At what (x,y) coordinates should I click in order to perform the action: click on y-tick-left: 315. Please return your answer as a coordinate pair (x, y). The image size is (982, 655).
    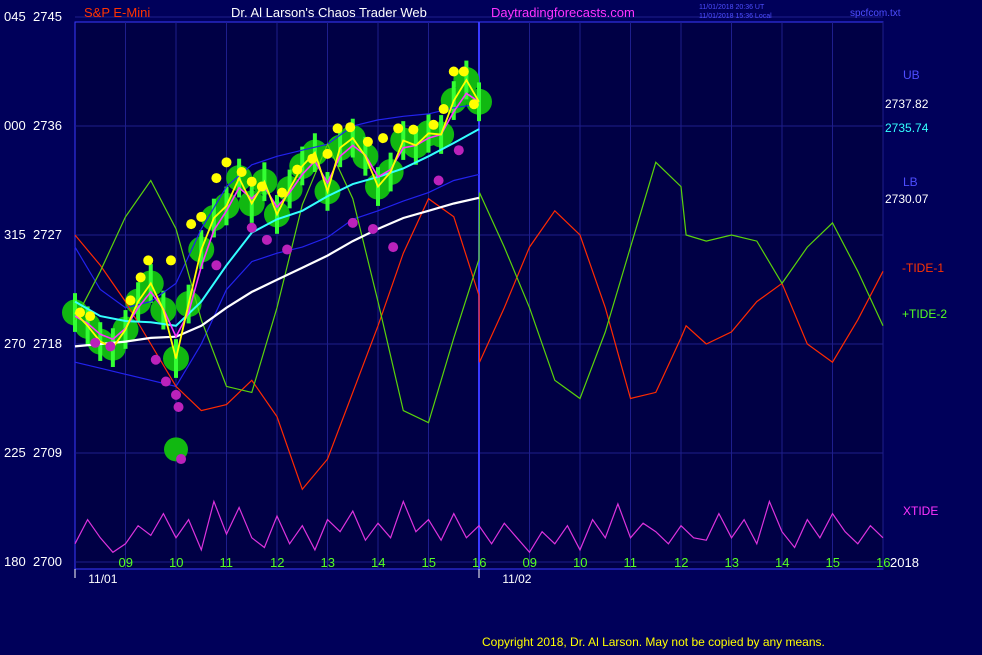
    Looking at the image, I should click on (15, 234).